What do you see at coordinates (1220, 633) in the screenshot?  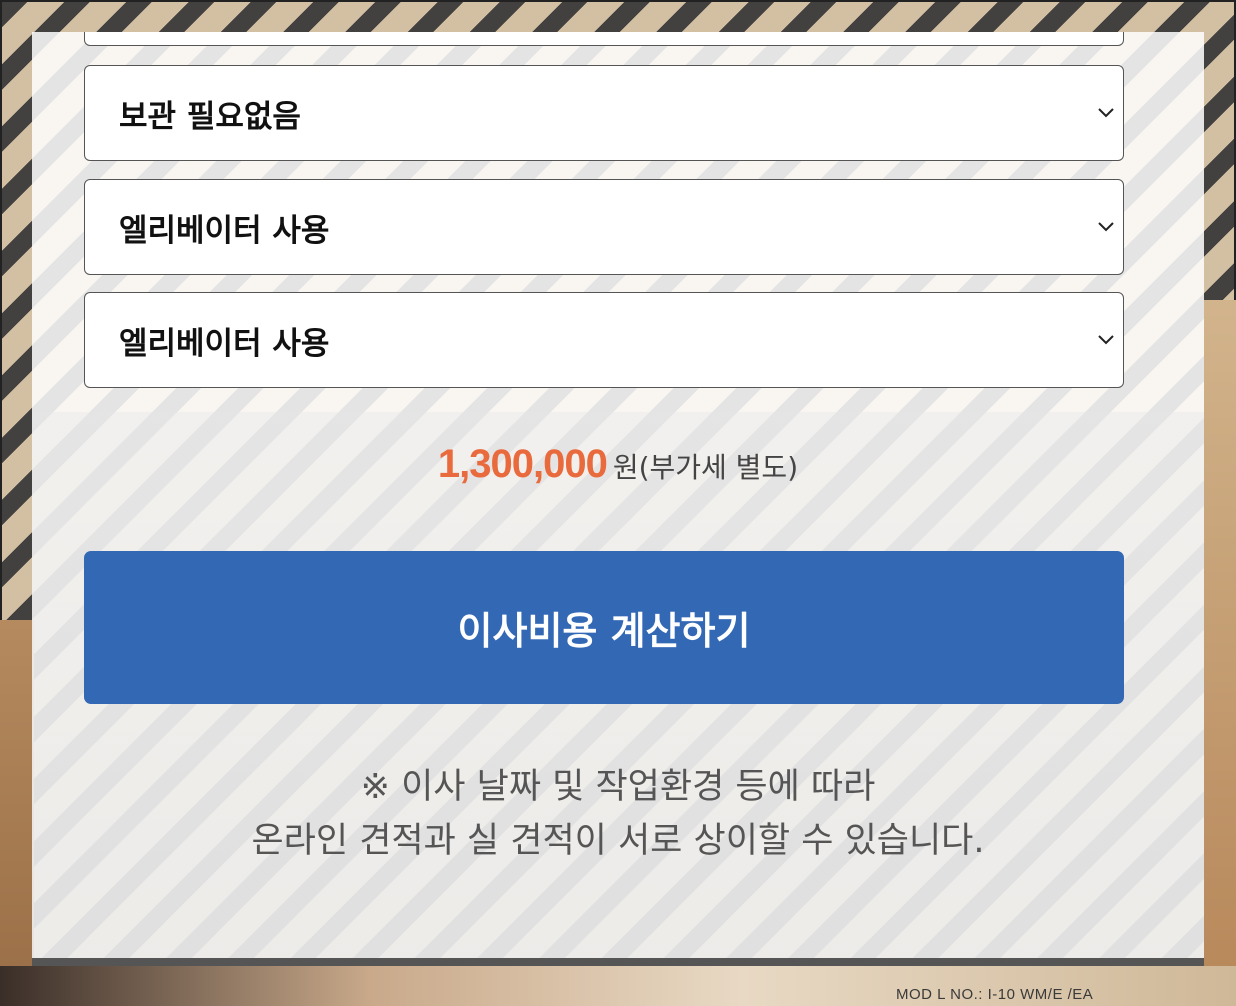 I see `background-box-right` at bounding box center [1220, 633].